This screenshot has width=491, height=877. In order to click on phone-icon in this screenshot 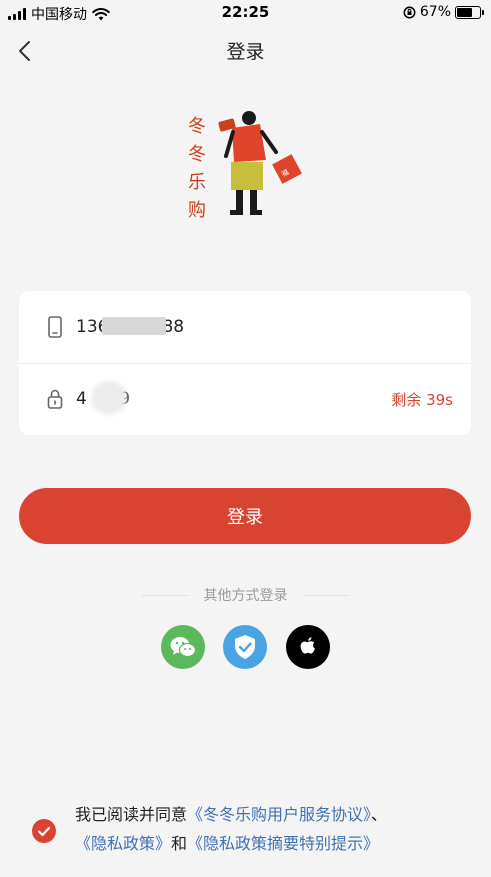, I will do `click(55, 327)`.